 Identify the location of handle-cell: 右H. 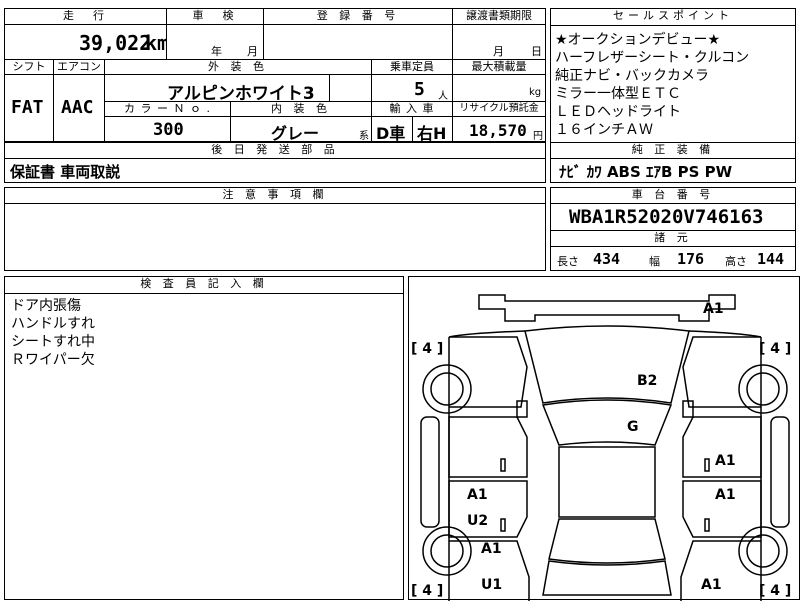
(432, 129).